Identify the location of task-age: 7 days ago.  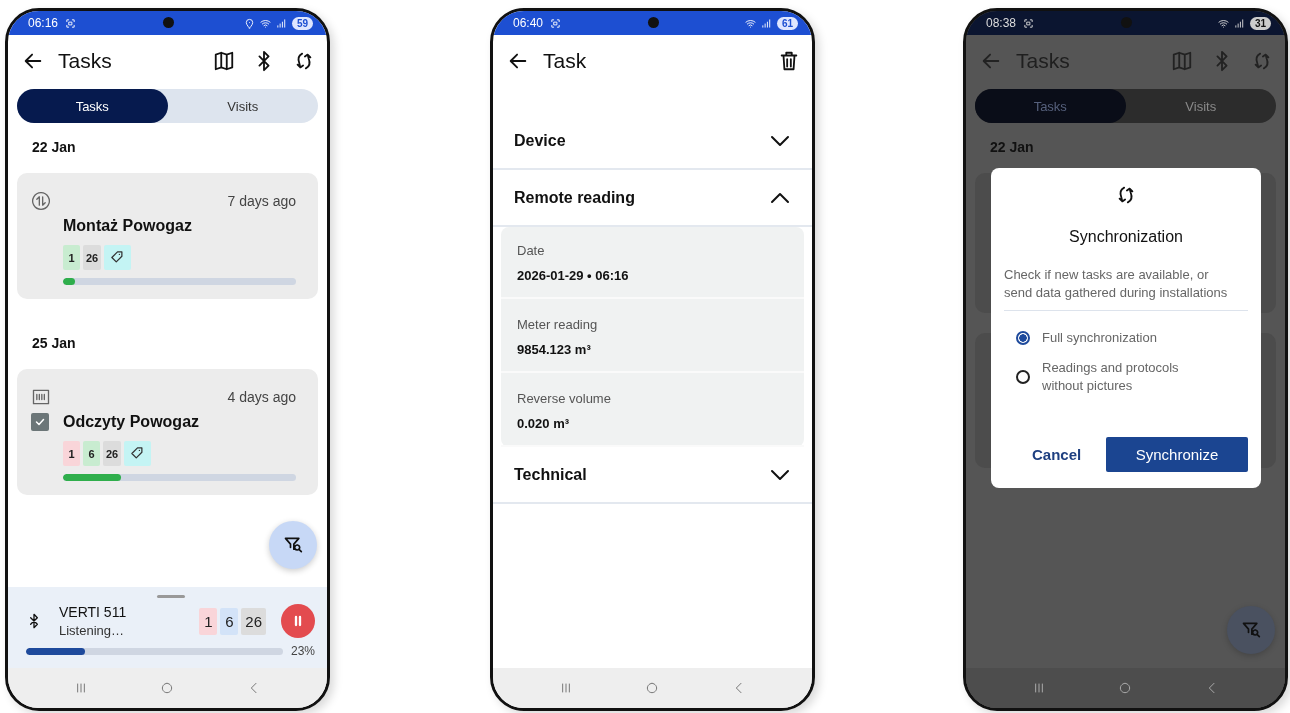
(261, 201).